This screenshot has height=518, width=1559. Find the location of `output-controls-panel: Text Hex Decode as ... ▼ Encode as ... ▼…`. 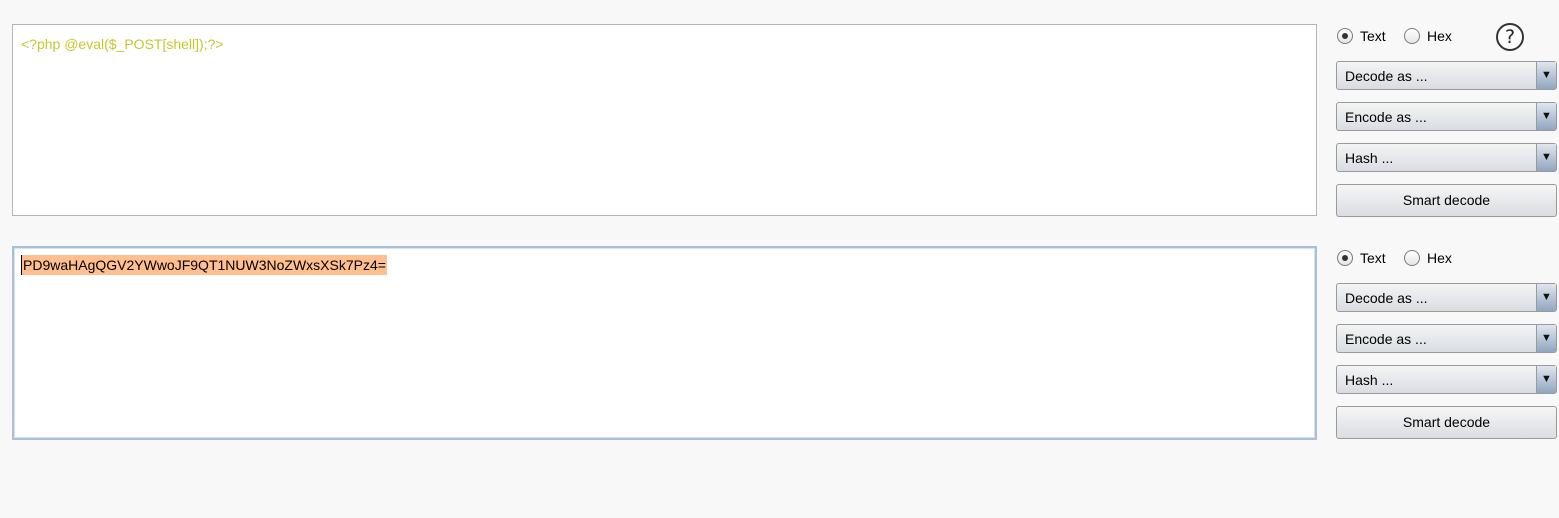

output-controls-panel: Text Hex Decode as ... ▼ Encode as ... ▼… is located at coordinates (1447, 342).